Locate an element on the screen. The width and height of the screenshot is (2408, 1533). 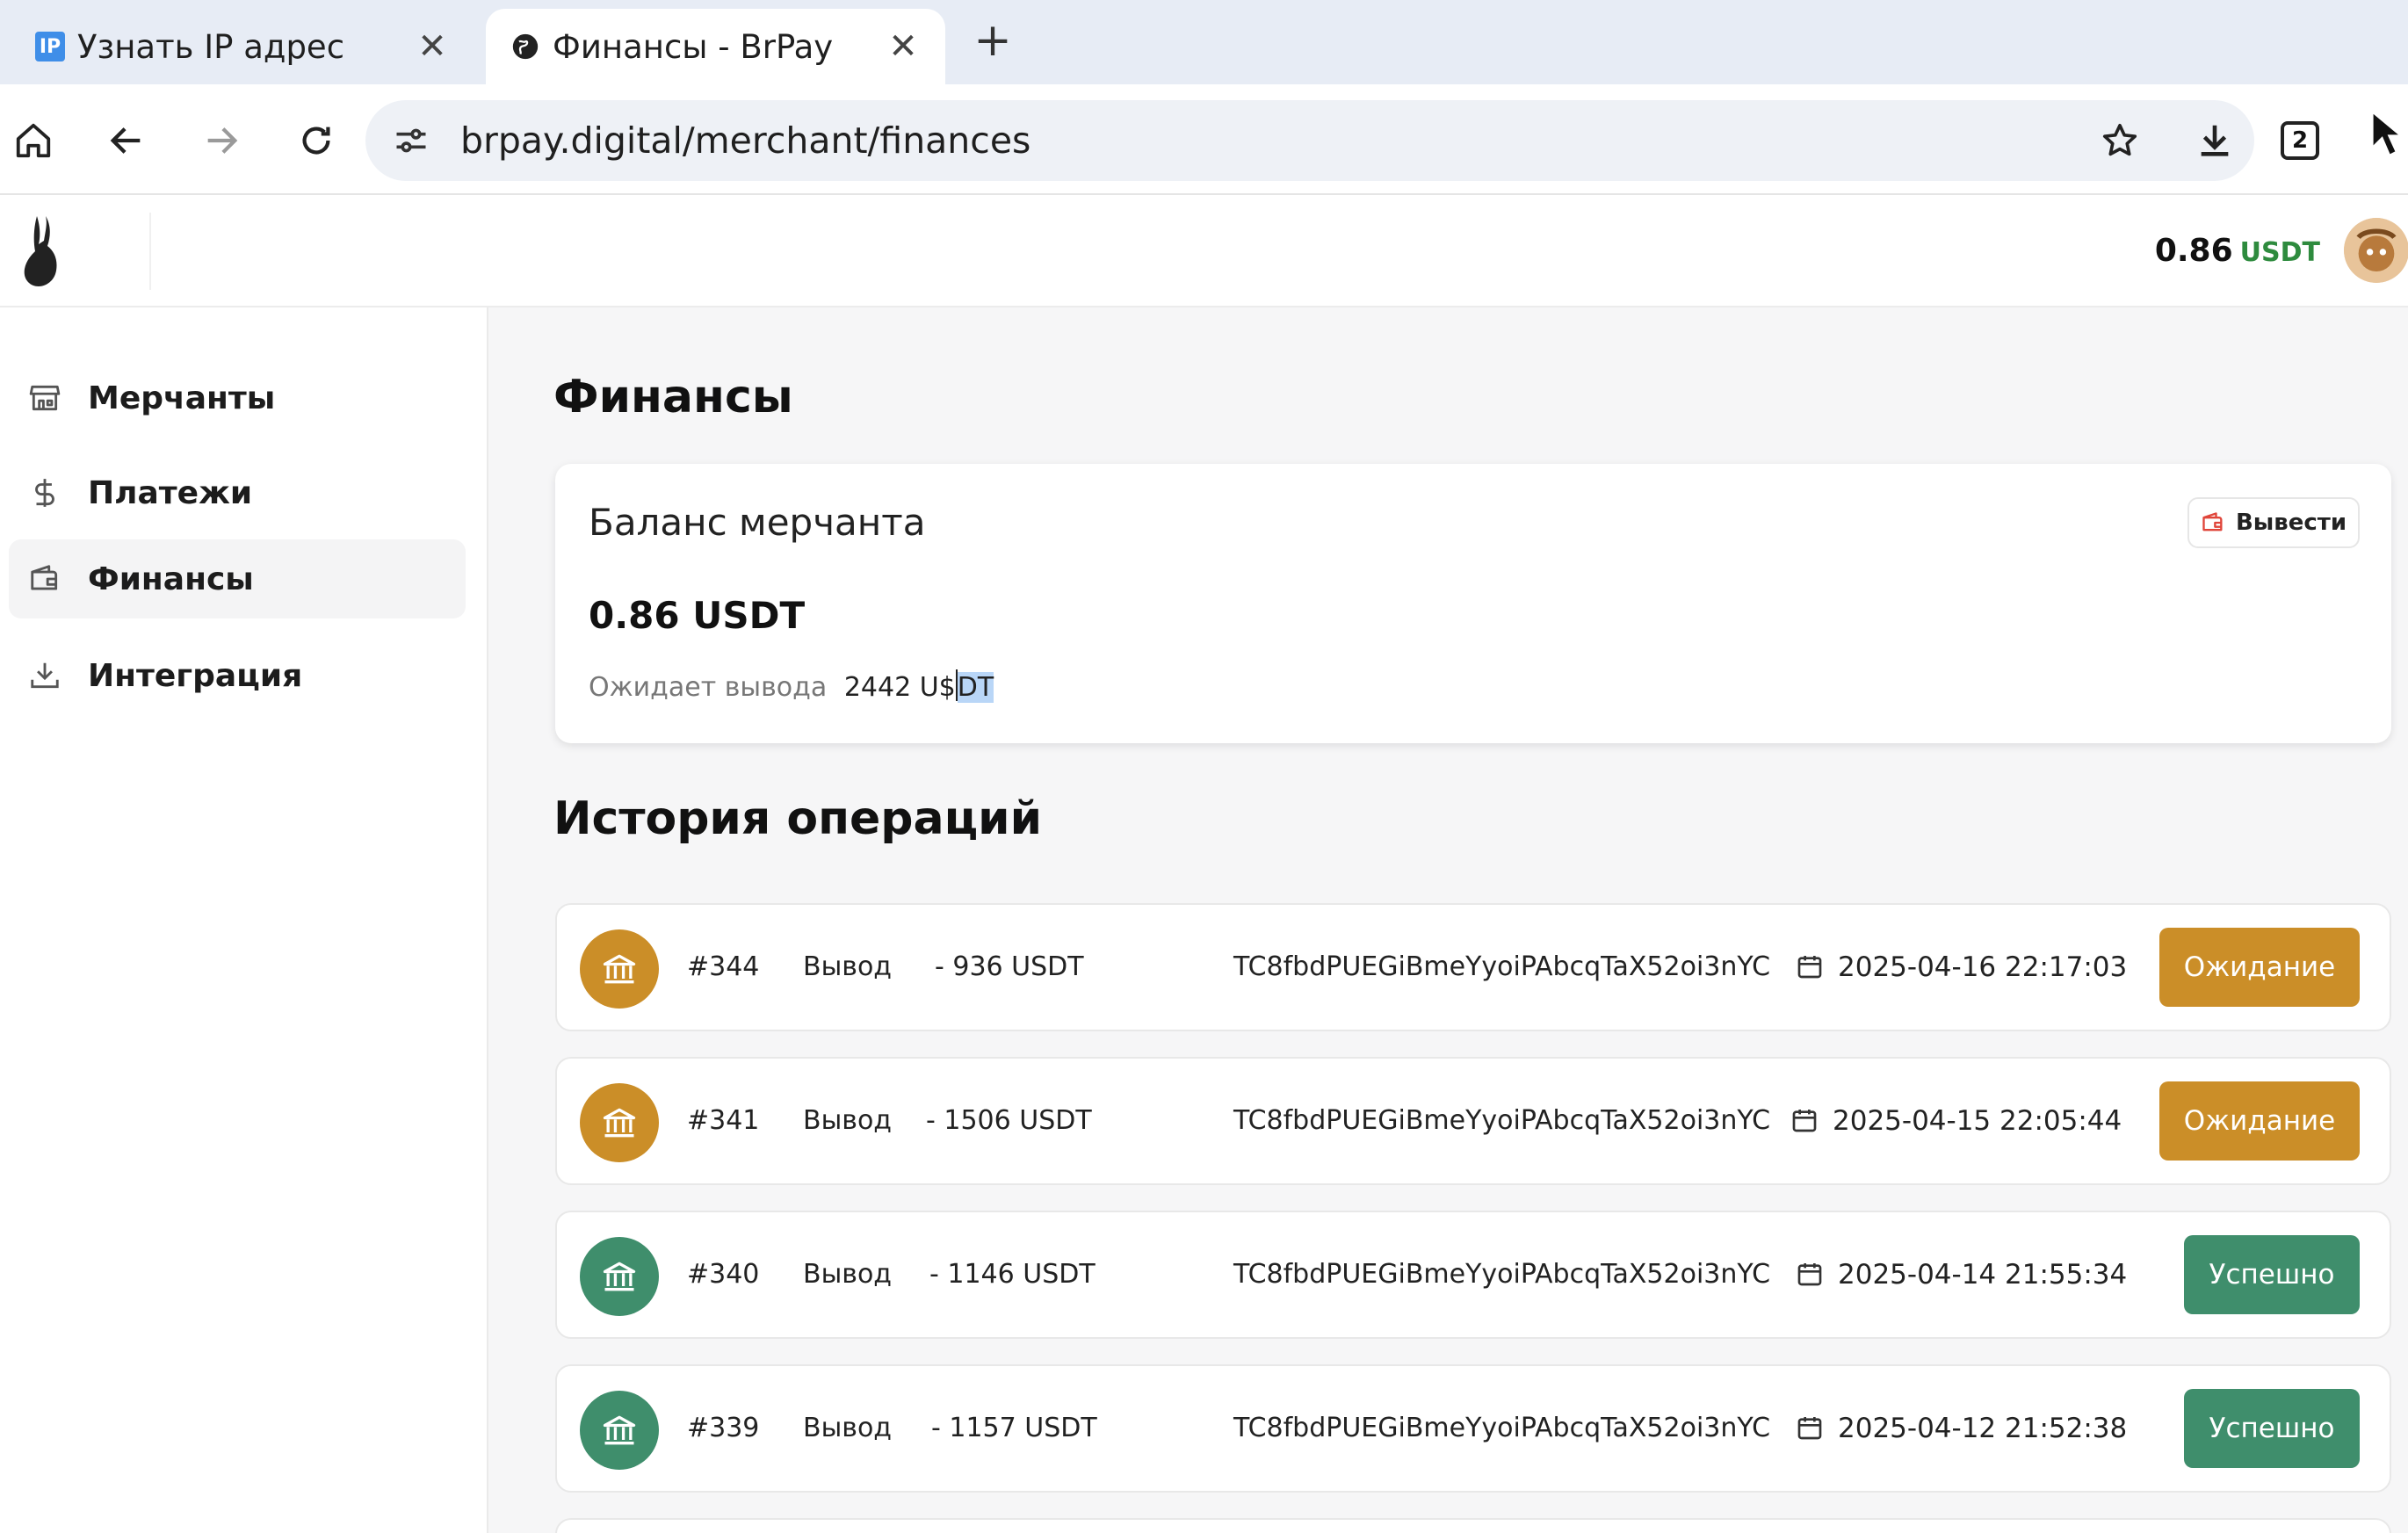
header-balance-currency: USDT is located at coordinates (2280, 252).